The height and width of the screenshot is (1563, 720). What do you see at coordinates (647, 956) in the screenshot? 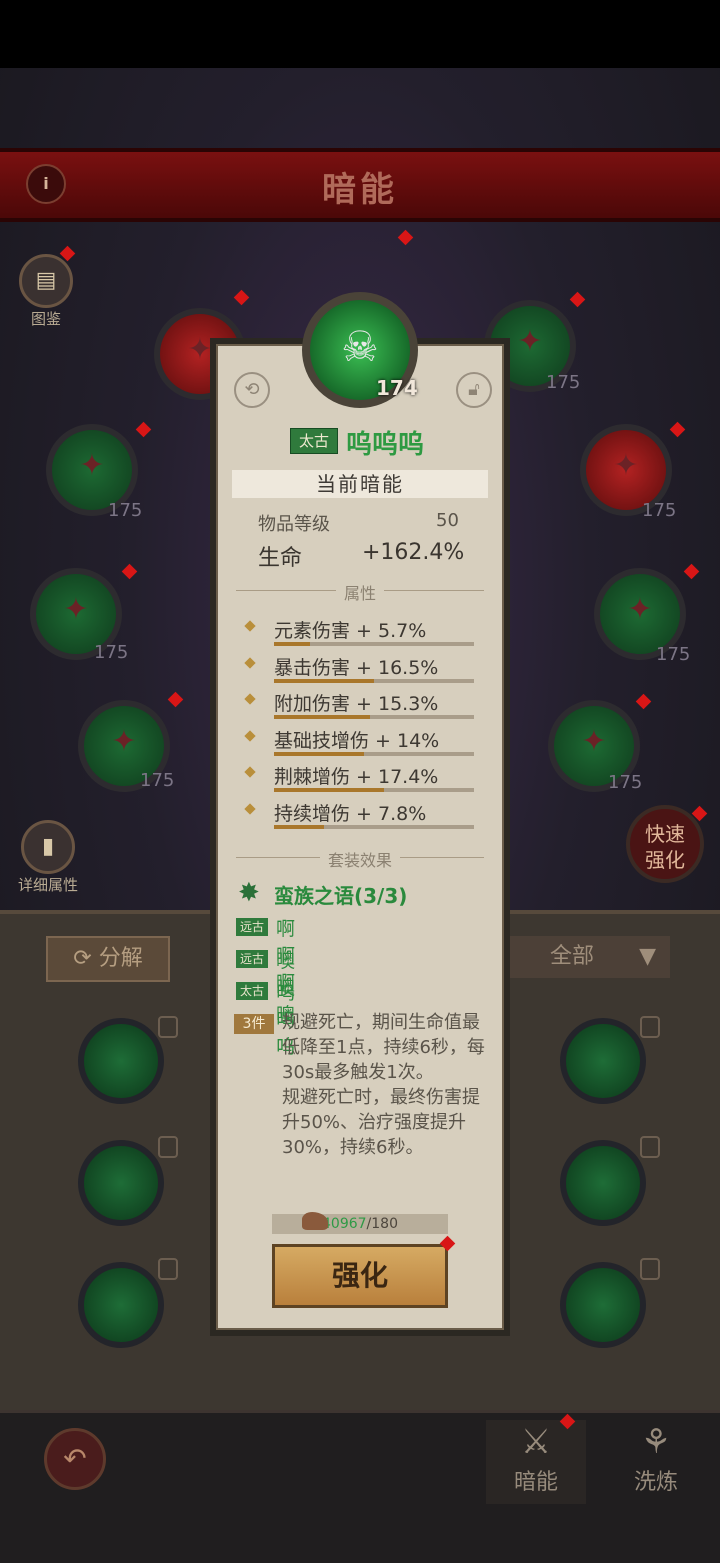
I see `chevron-down-icon: ▼` at bounding box center [647, 956].